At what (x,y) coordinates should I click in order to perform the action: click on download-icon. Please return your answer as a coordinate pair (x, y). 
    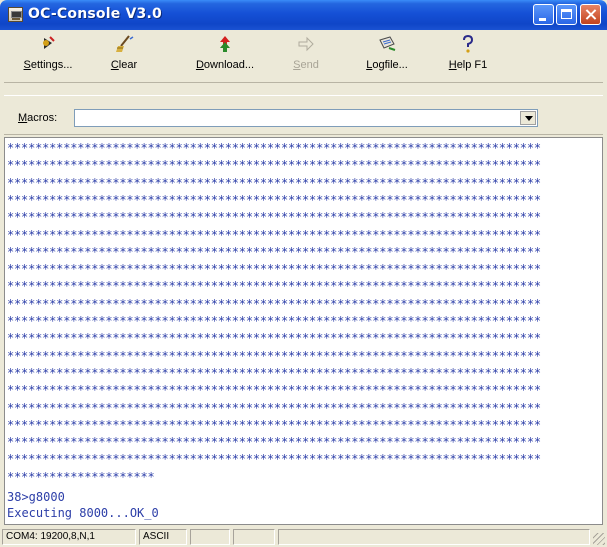
    Looking at the image, I should click on (225, 44).